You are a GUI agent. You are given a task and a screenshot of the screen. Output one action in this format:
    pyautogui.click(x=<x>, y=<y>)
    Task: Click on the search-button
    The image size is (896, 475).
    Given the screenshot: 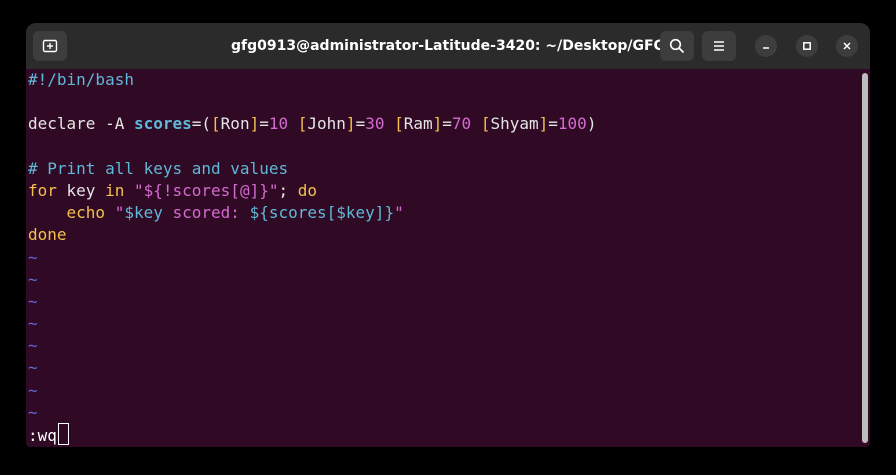 What is the action you would take?
    pyautogui.click(x=677, y=46)
    